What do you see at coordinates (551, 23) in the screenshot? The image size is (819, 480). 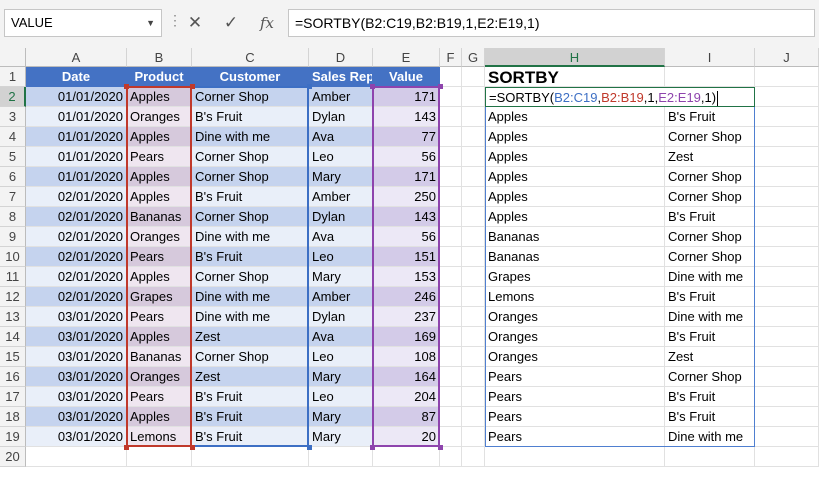 I see `formula-input: =SORTBY(B2:C19,B2:B19,1,E2:E19,1)` at bounding box center [551, 23].